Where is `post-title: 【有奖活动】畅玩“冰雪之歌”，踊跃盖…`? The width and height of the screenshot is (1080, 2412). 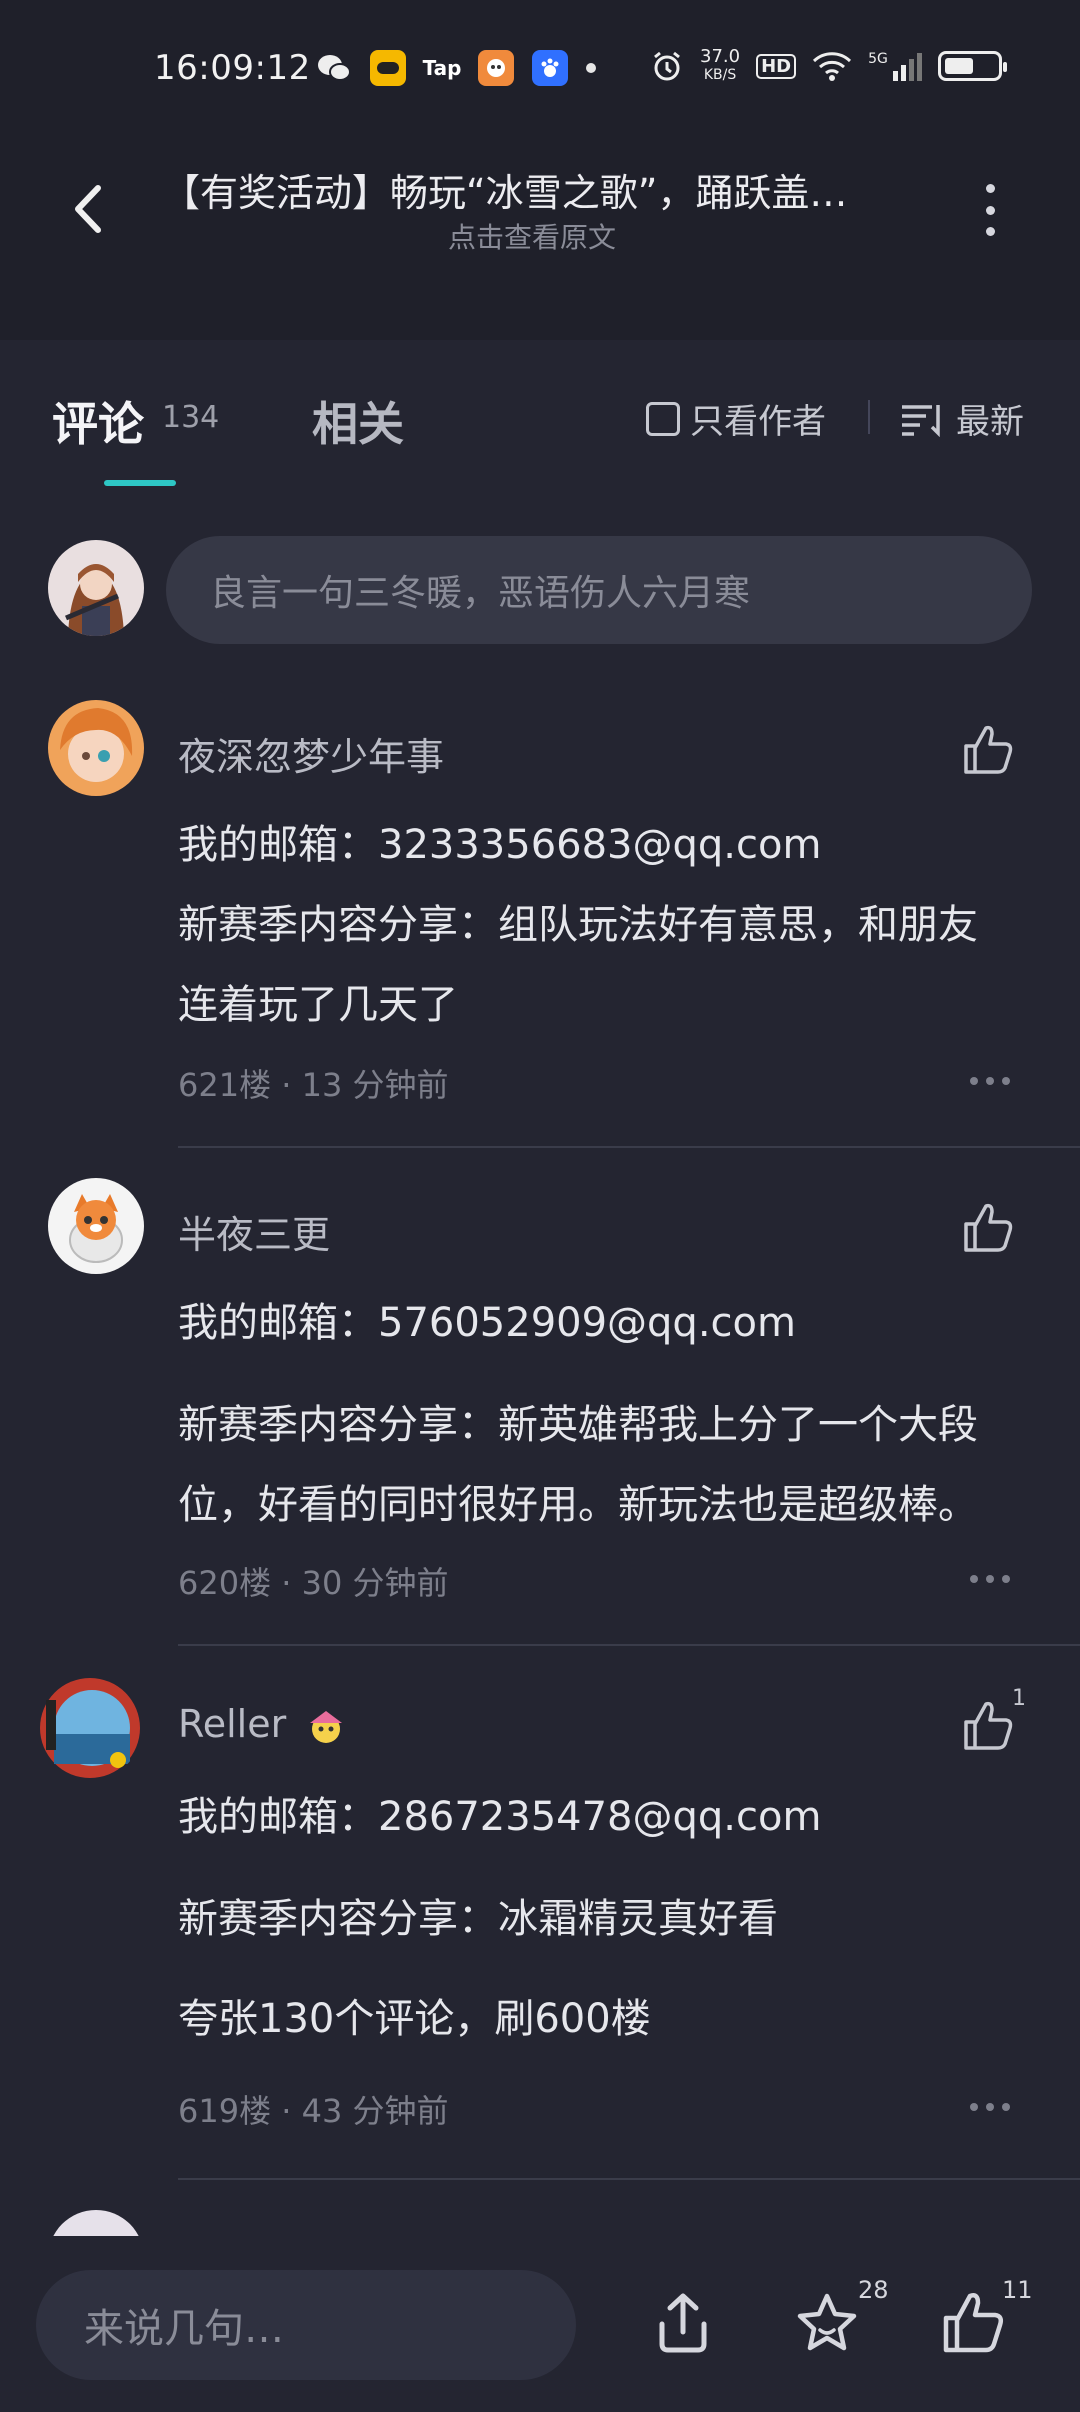
post-title: 【有奖活动】畅玩“冰雪之歌”，踊跃盖… is located at coordinates (542, 189).